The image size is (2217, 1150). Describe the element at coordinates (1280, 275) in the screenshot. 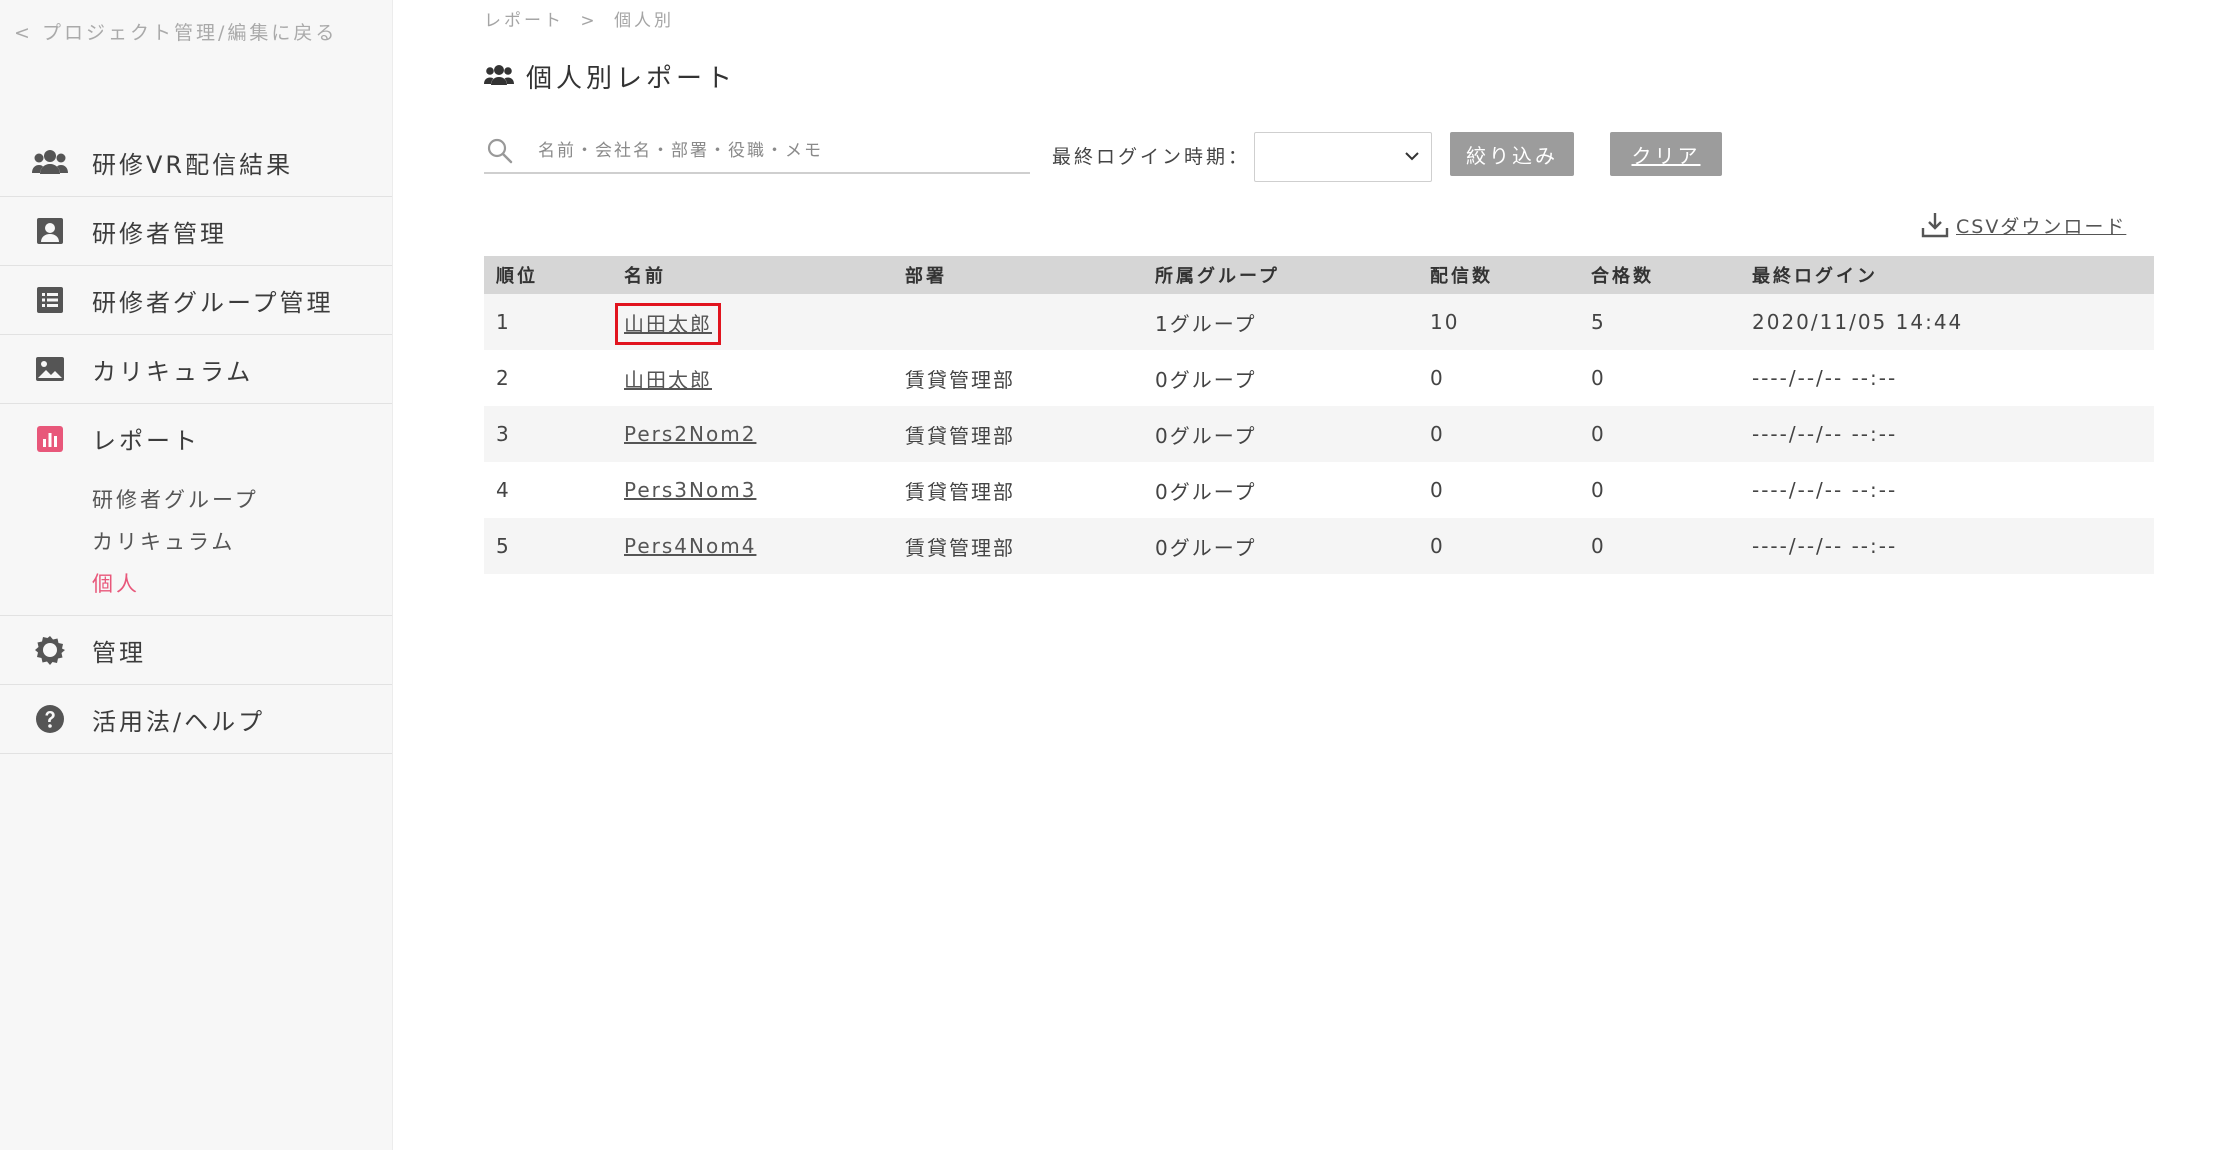

I see `column-header-group: 所属グループ` at that location.